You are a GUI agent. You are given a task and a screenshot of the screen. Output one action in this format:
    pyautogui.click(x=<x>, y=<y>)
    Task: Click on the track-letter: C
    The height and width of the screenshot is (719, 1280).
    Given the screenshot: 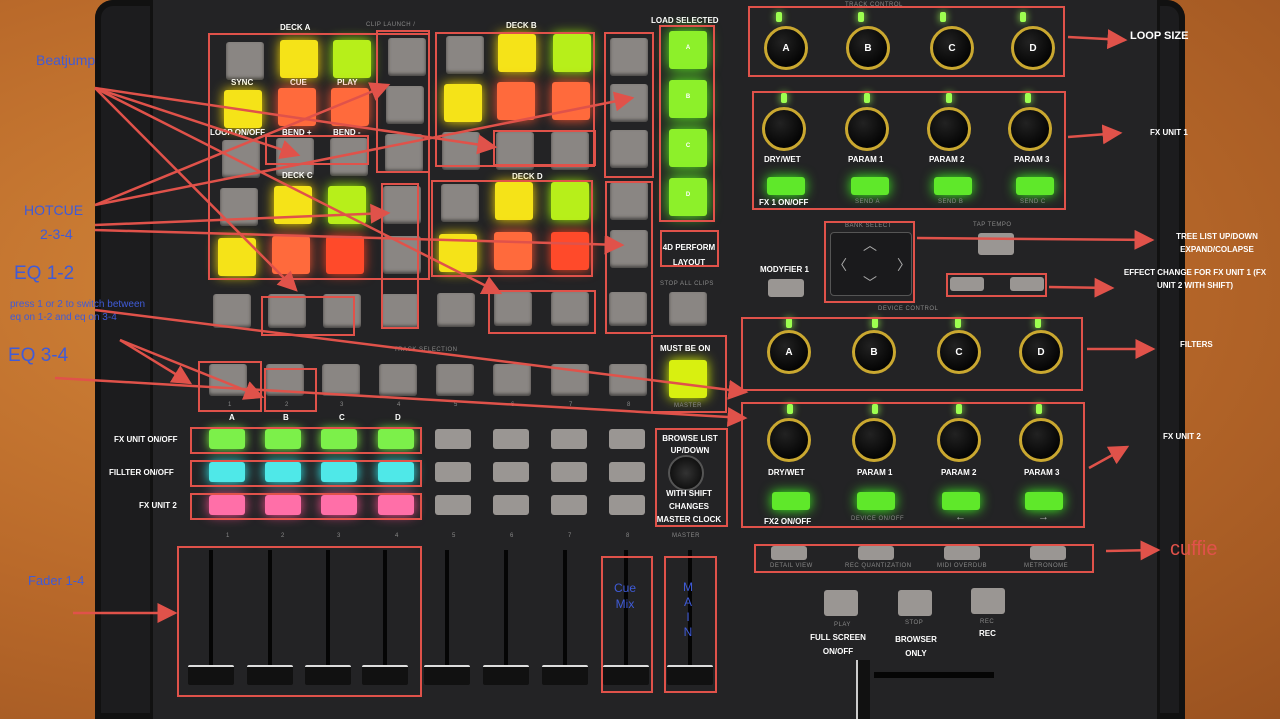 What is the action you would take?
    pyautogui.click(x=342, y=417)
    